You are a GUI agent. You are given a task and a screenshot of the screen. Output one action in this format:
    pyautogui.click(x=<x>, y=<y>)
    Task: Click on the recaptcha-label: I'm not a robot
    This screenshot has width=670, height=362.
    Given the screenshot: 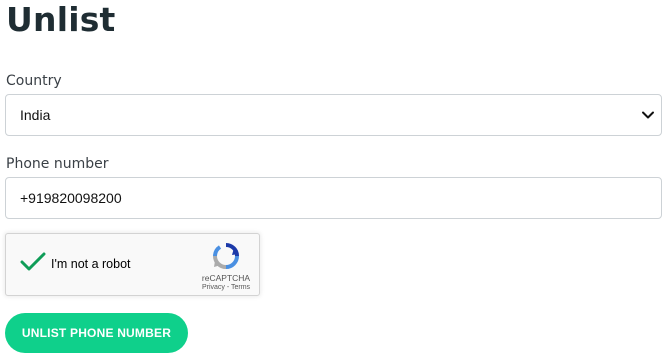 What is the action you would take?
    pyautogui.click(x=91, y=264)
    